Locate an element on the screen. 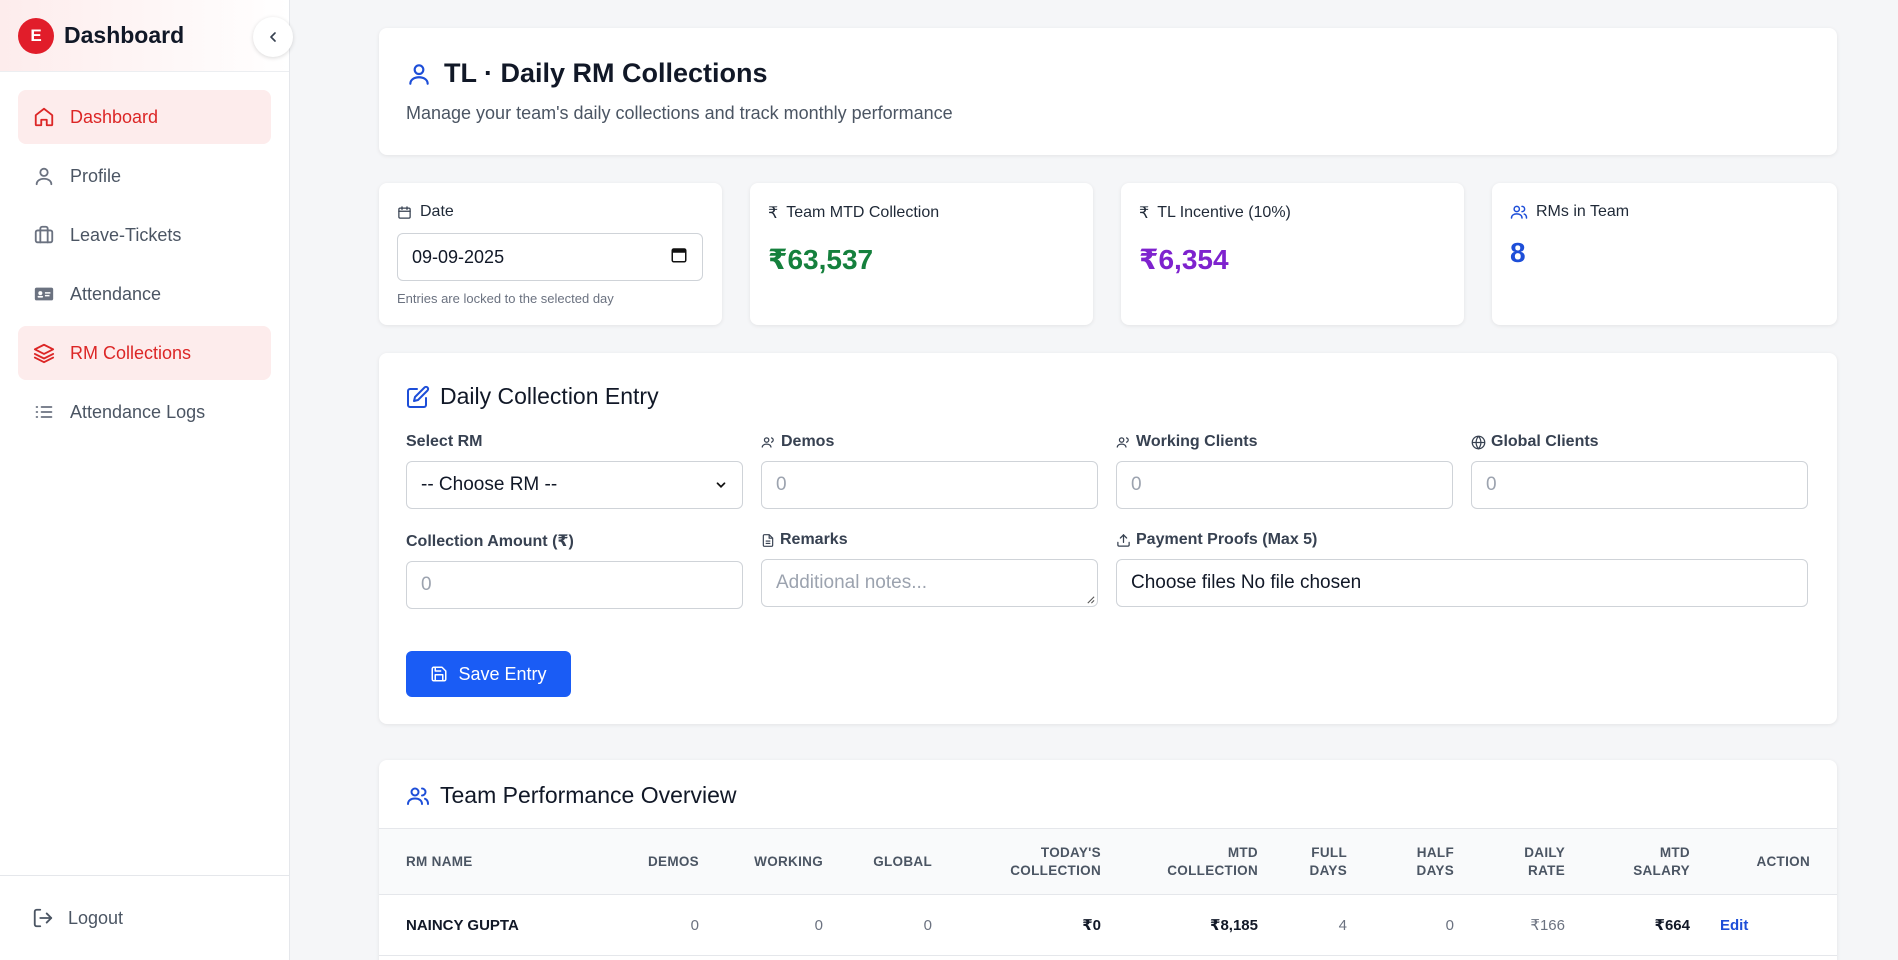 This screenshot has width=1898, height=960. mtd-salary-cell: ₹664 is located at coordinates (1672, 925).